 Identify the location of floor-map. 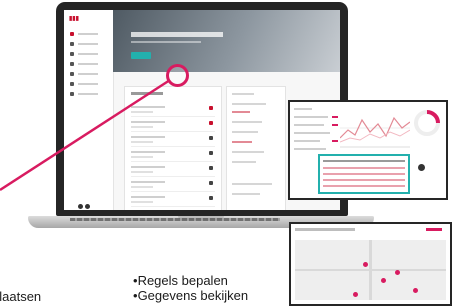
(370, 270).